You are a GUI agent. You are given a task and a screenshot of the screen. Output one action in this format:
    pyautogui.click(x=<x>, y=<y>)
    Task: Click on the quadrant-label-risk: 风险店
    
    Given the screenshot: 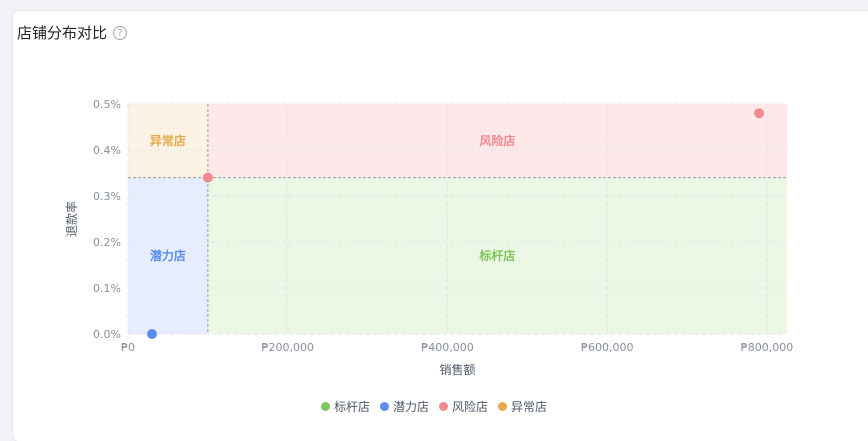 What is the action you would take?
    pyautogui.click(x=497, y=140)
    